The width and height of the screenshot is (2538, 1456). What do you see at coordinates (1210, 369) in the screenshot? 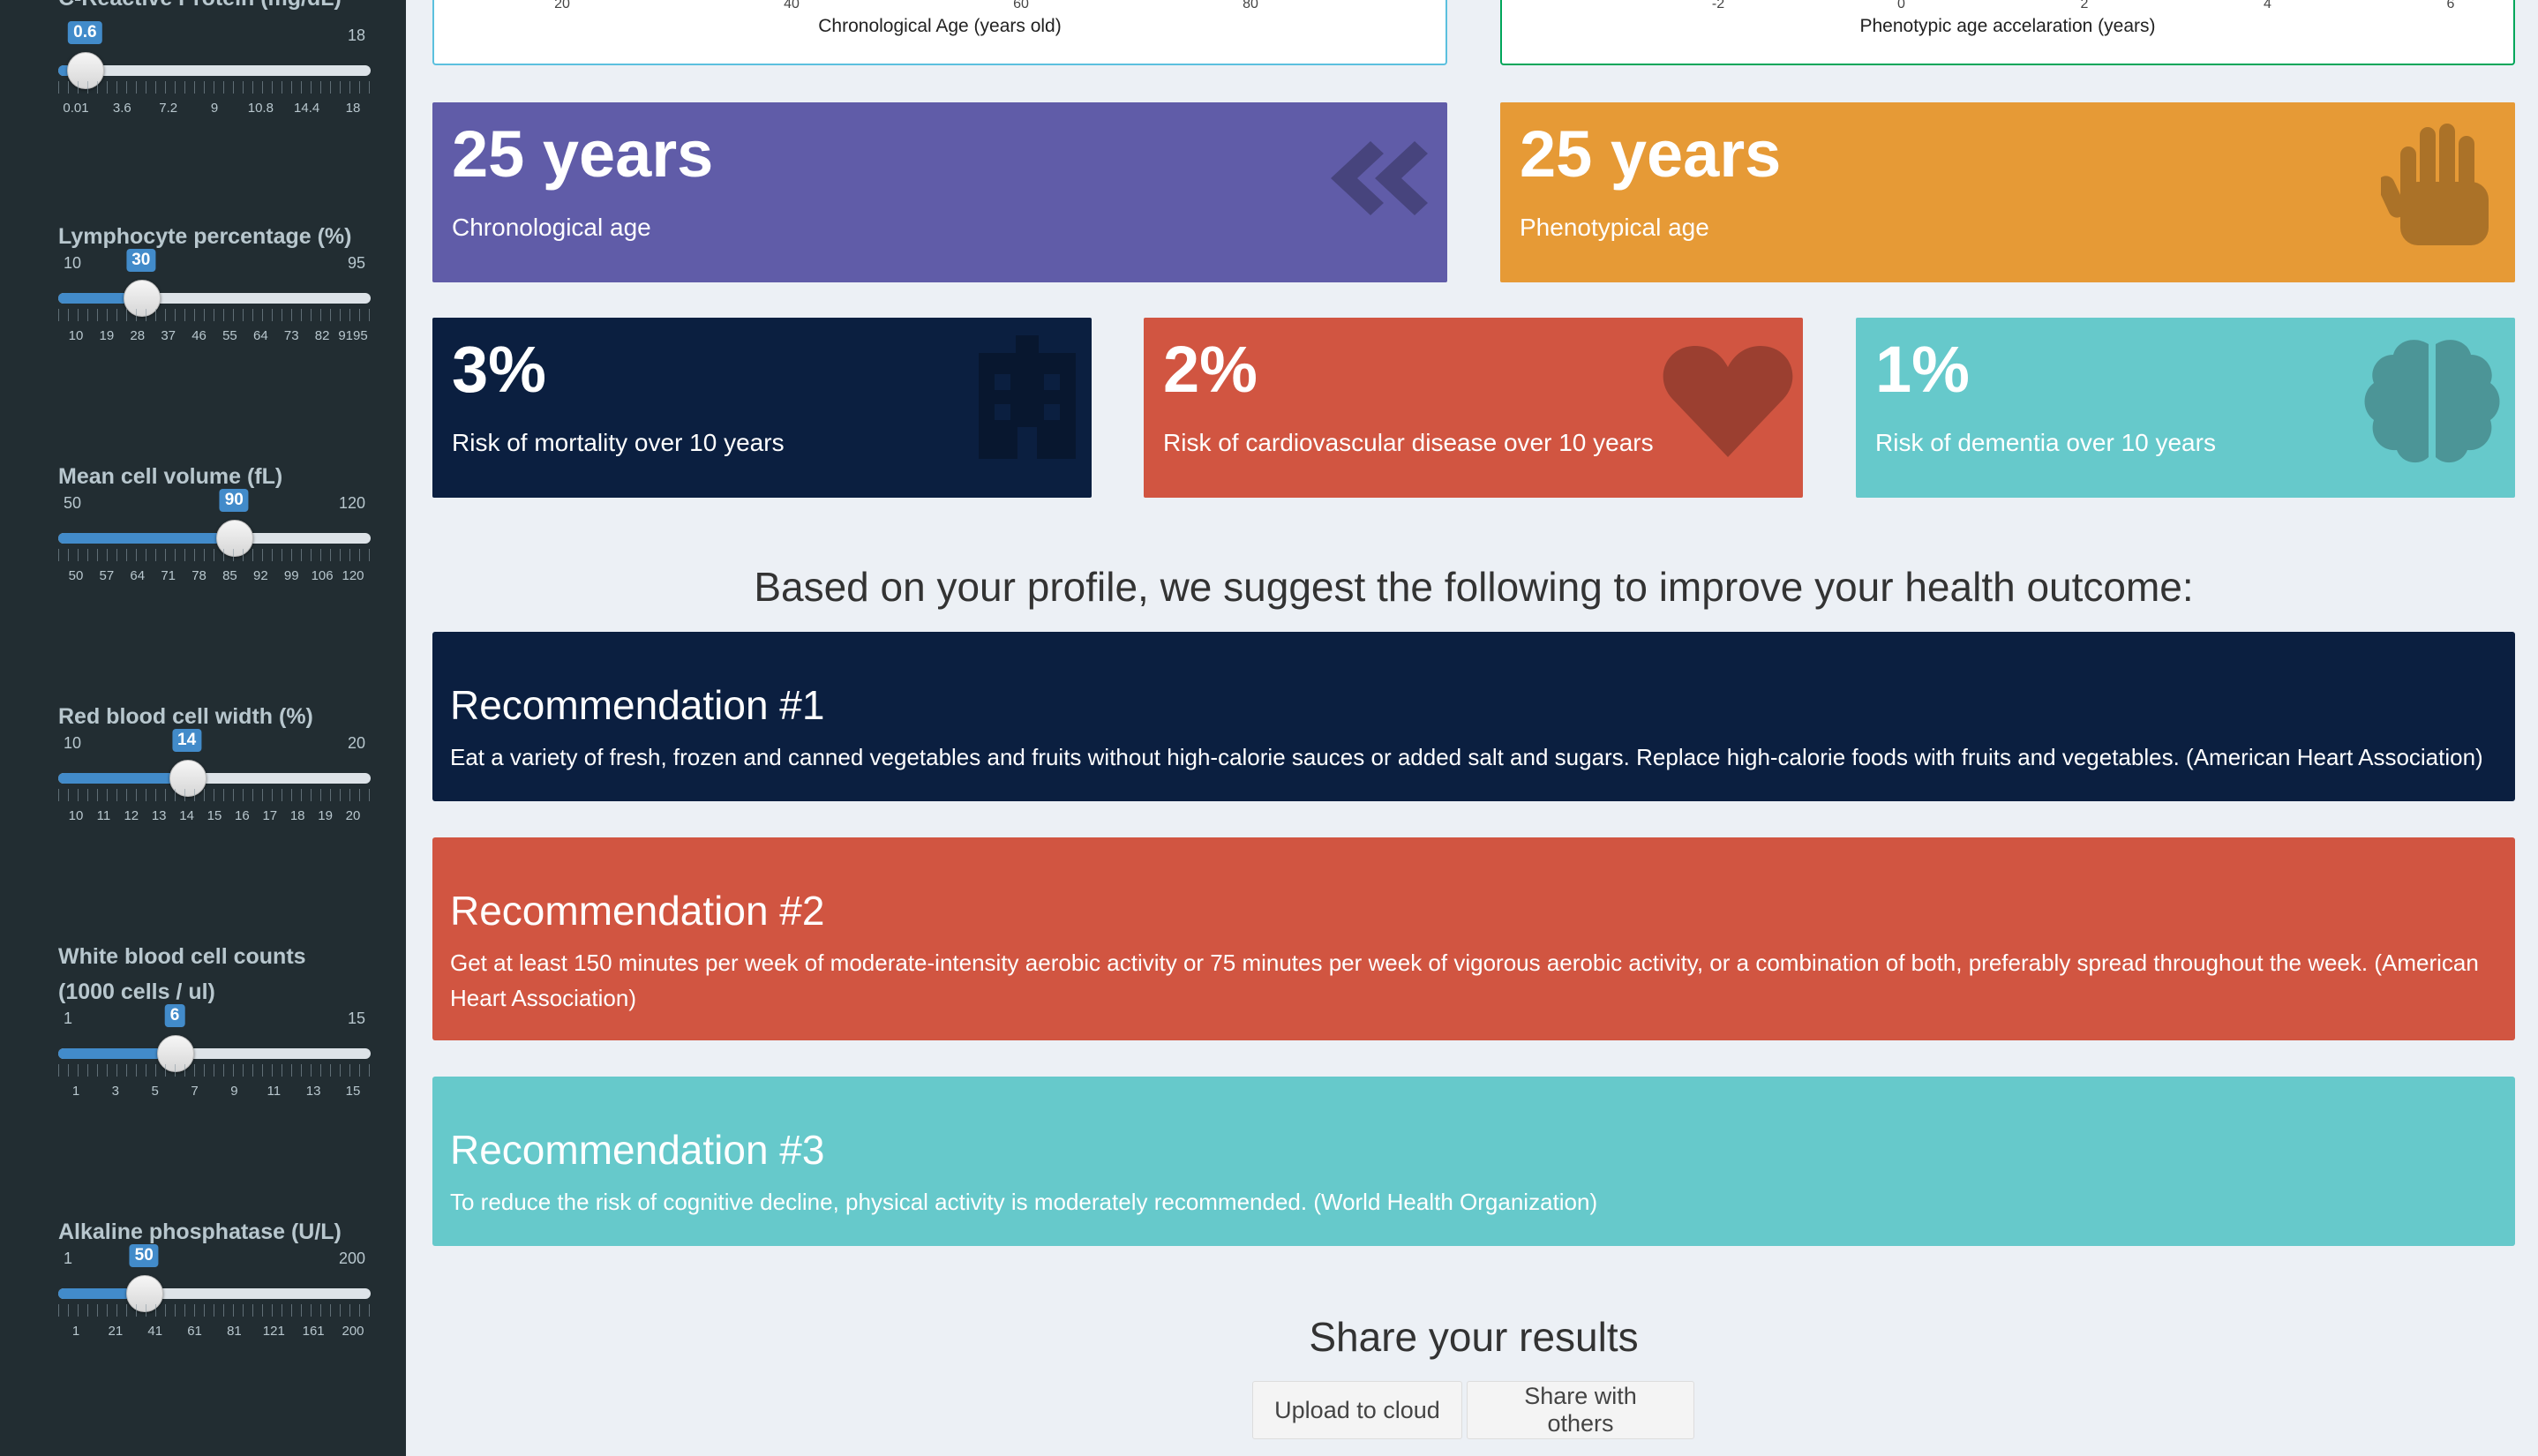
I see `box-value: 2%` at bounding box center [1210, 369].